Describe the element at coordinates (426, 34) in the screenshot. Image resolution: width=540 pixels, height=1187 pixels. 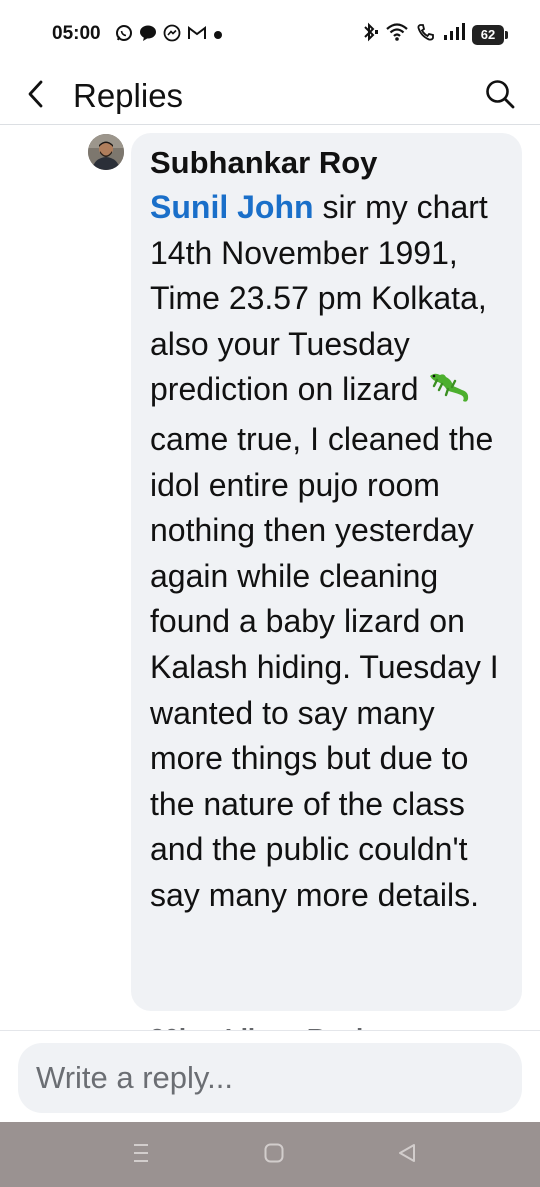
I see `wifi-call-icon` at that location.